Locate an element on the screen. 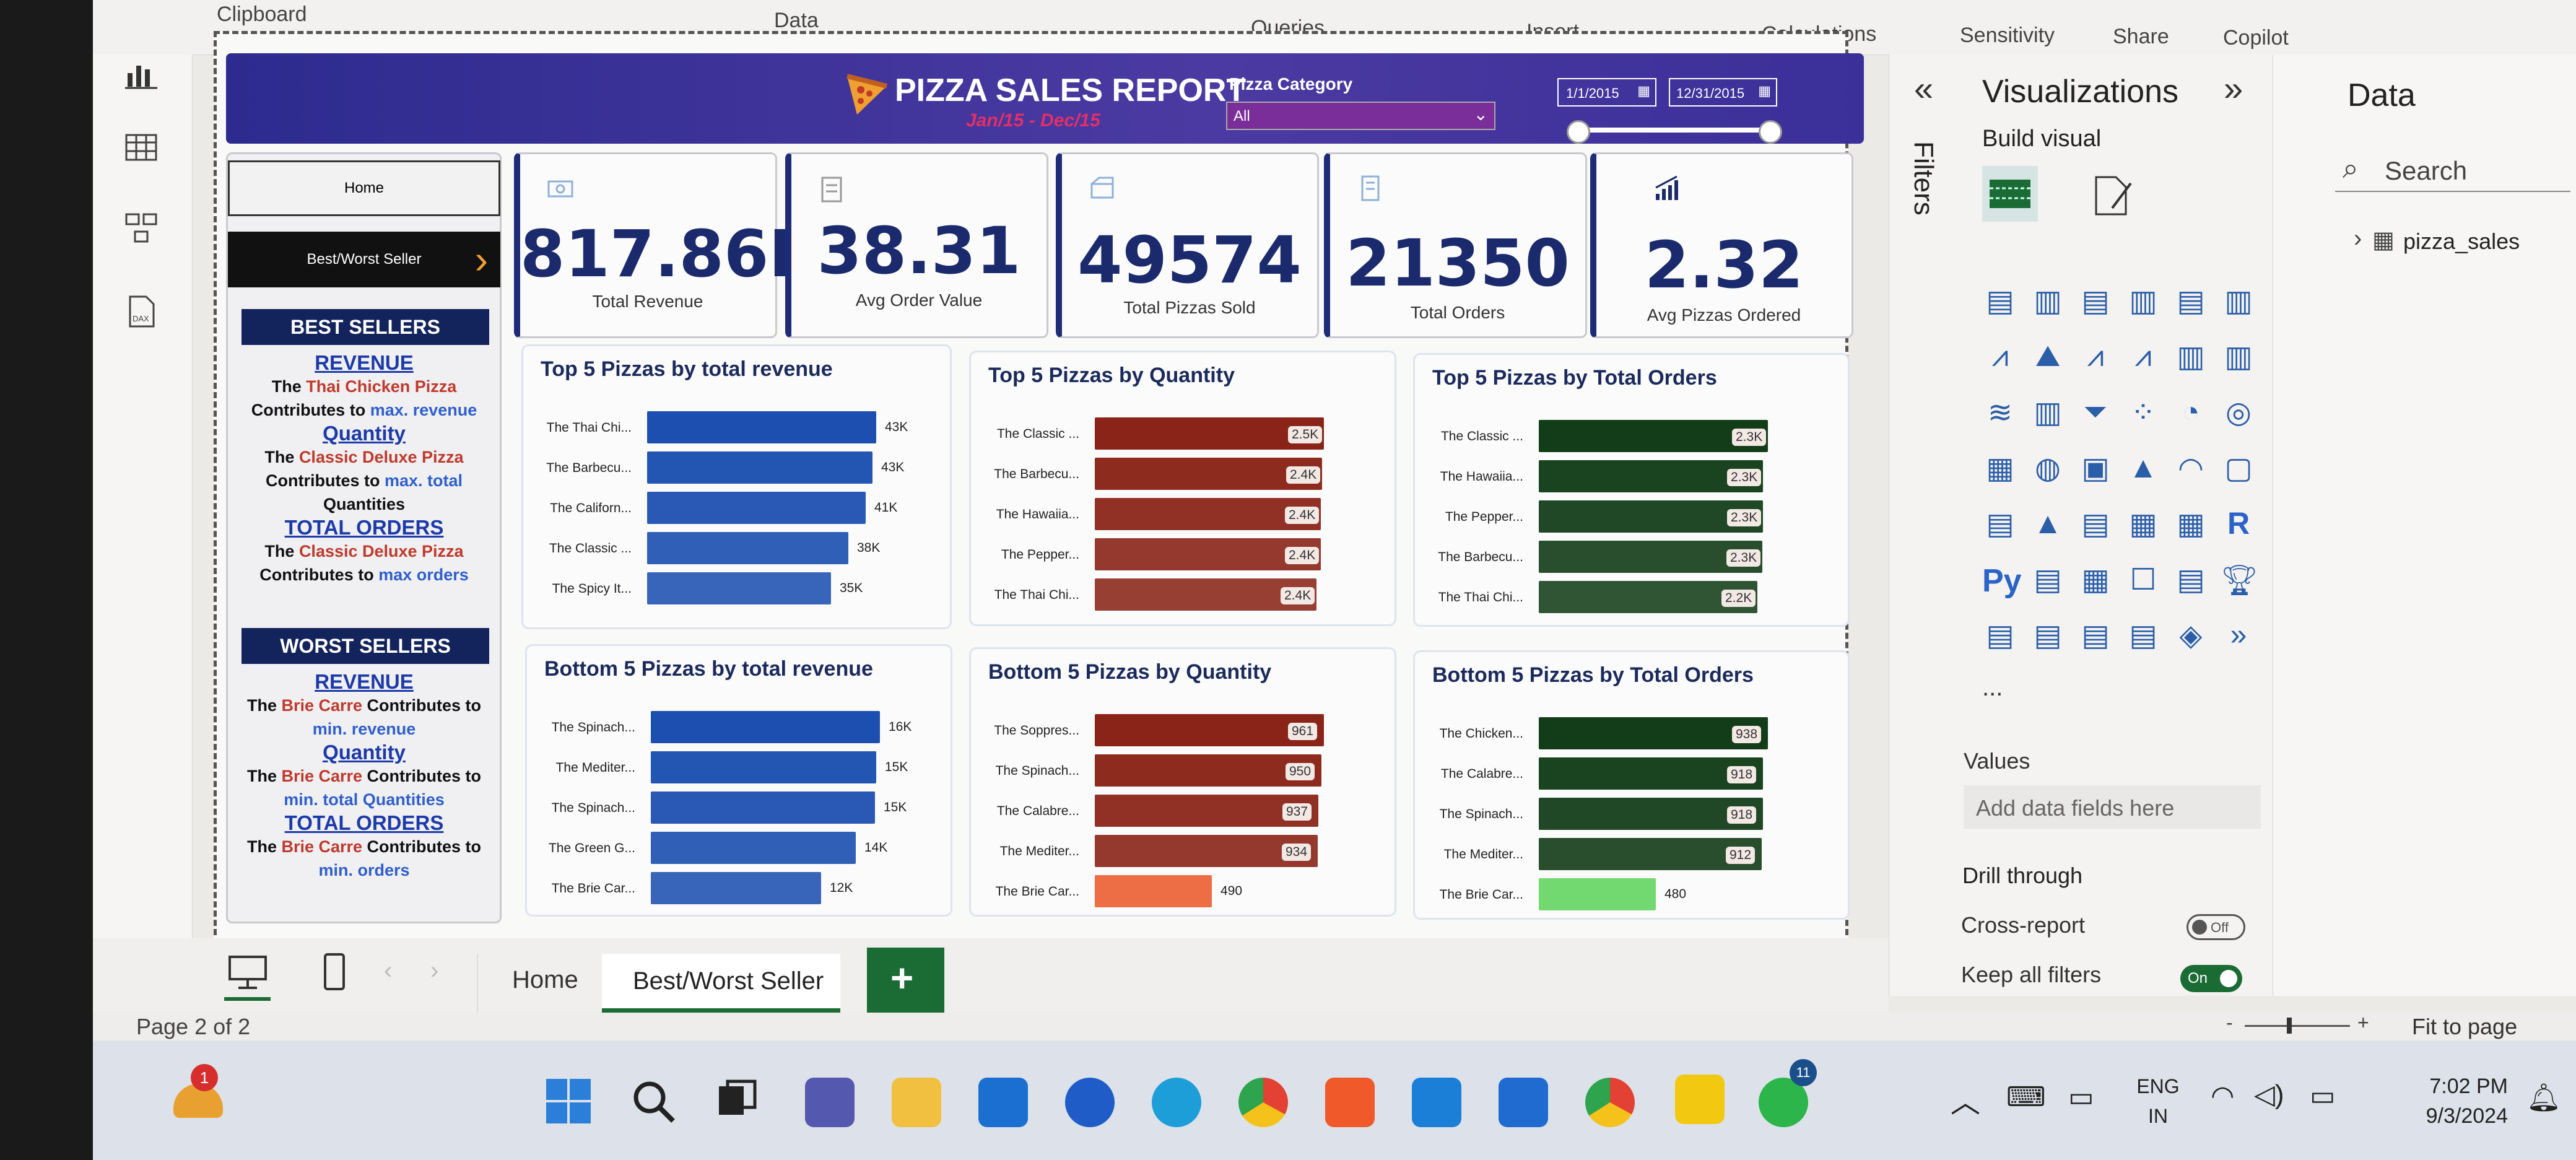 This screenshot has height=1160, width=2576. notification-bell-icon: 🔔︎ is located at coordinates (2543, 1097).